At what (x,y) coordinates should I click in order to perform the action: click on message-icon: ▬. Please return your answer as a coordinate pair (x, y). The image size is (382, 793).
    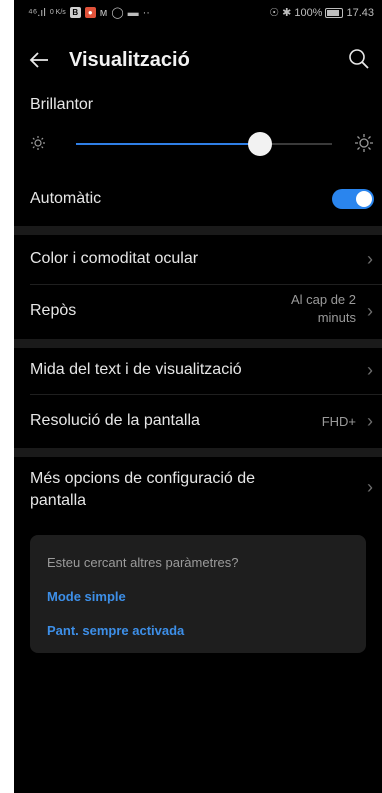
    Looking at the image, I should click on (133, 12).